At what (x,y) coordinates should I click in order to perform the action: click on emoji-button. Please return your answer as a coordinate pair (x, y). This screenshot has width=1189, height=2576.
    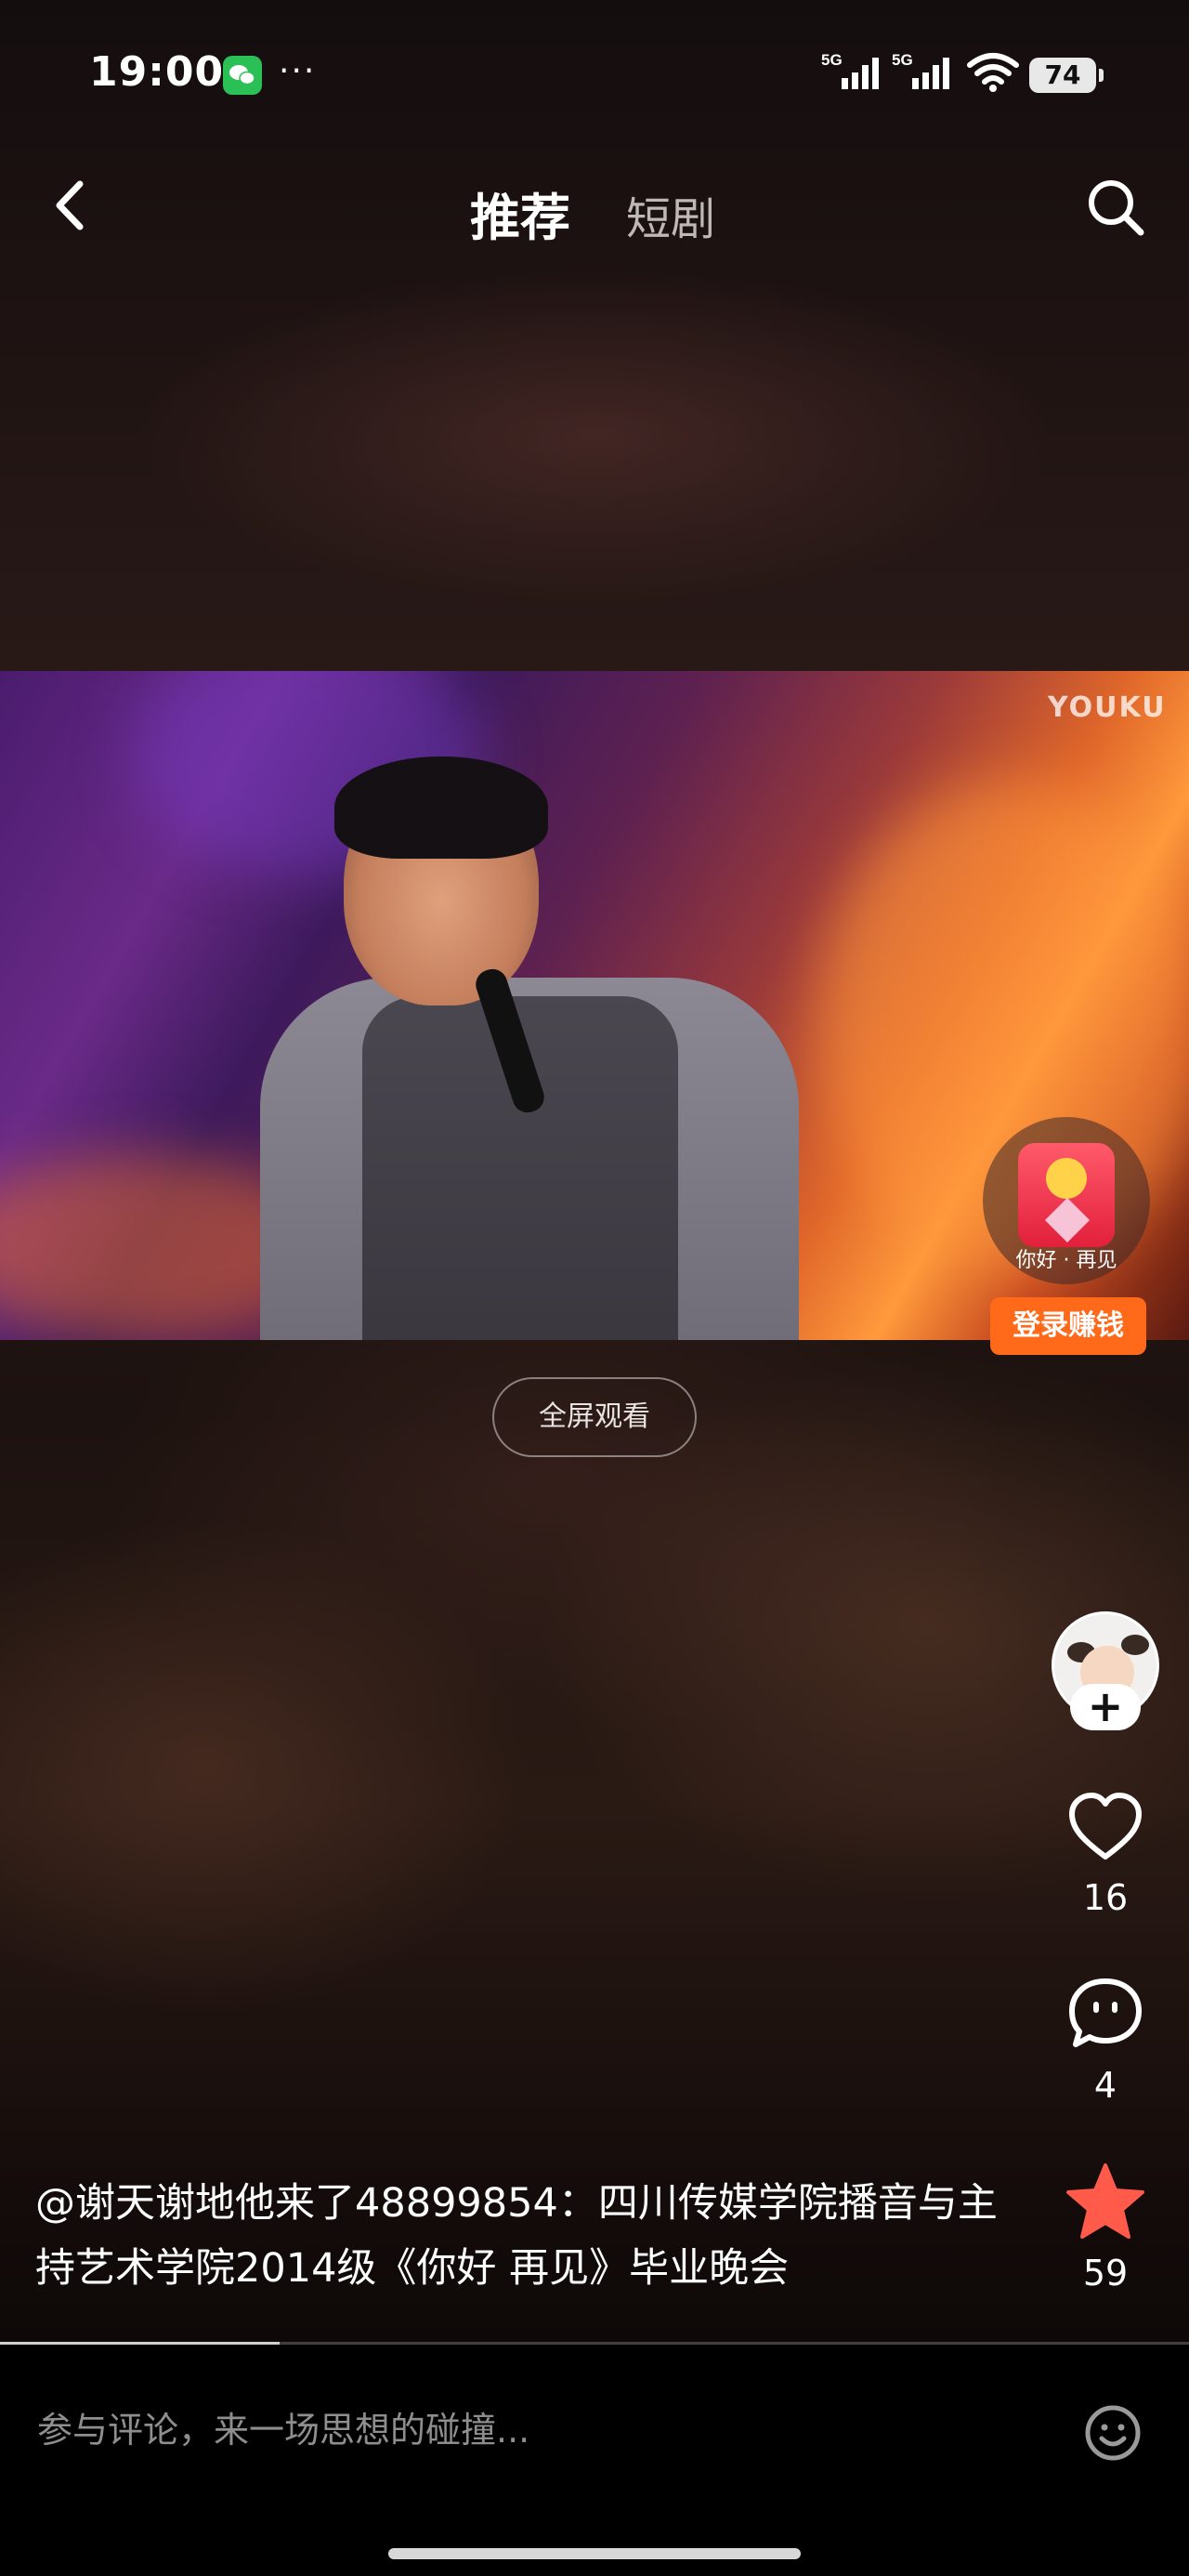
    Looking at the image, I should click on (1113, 2433).